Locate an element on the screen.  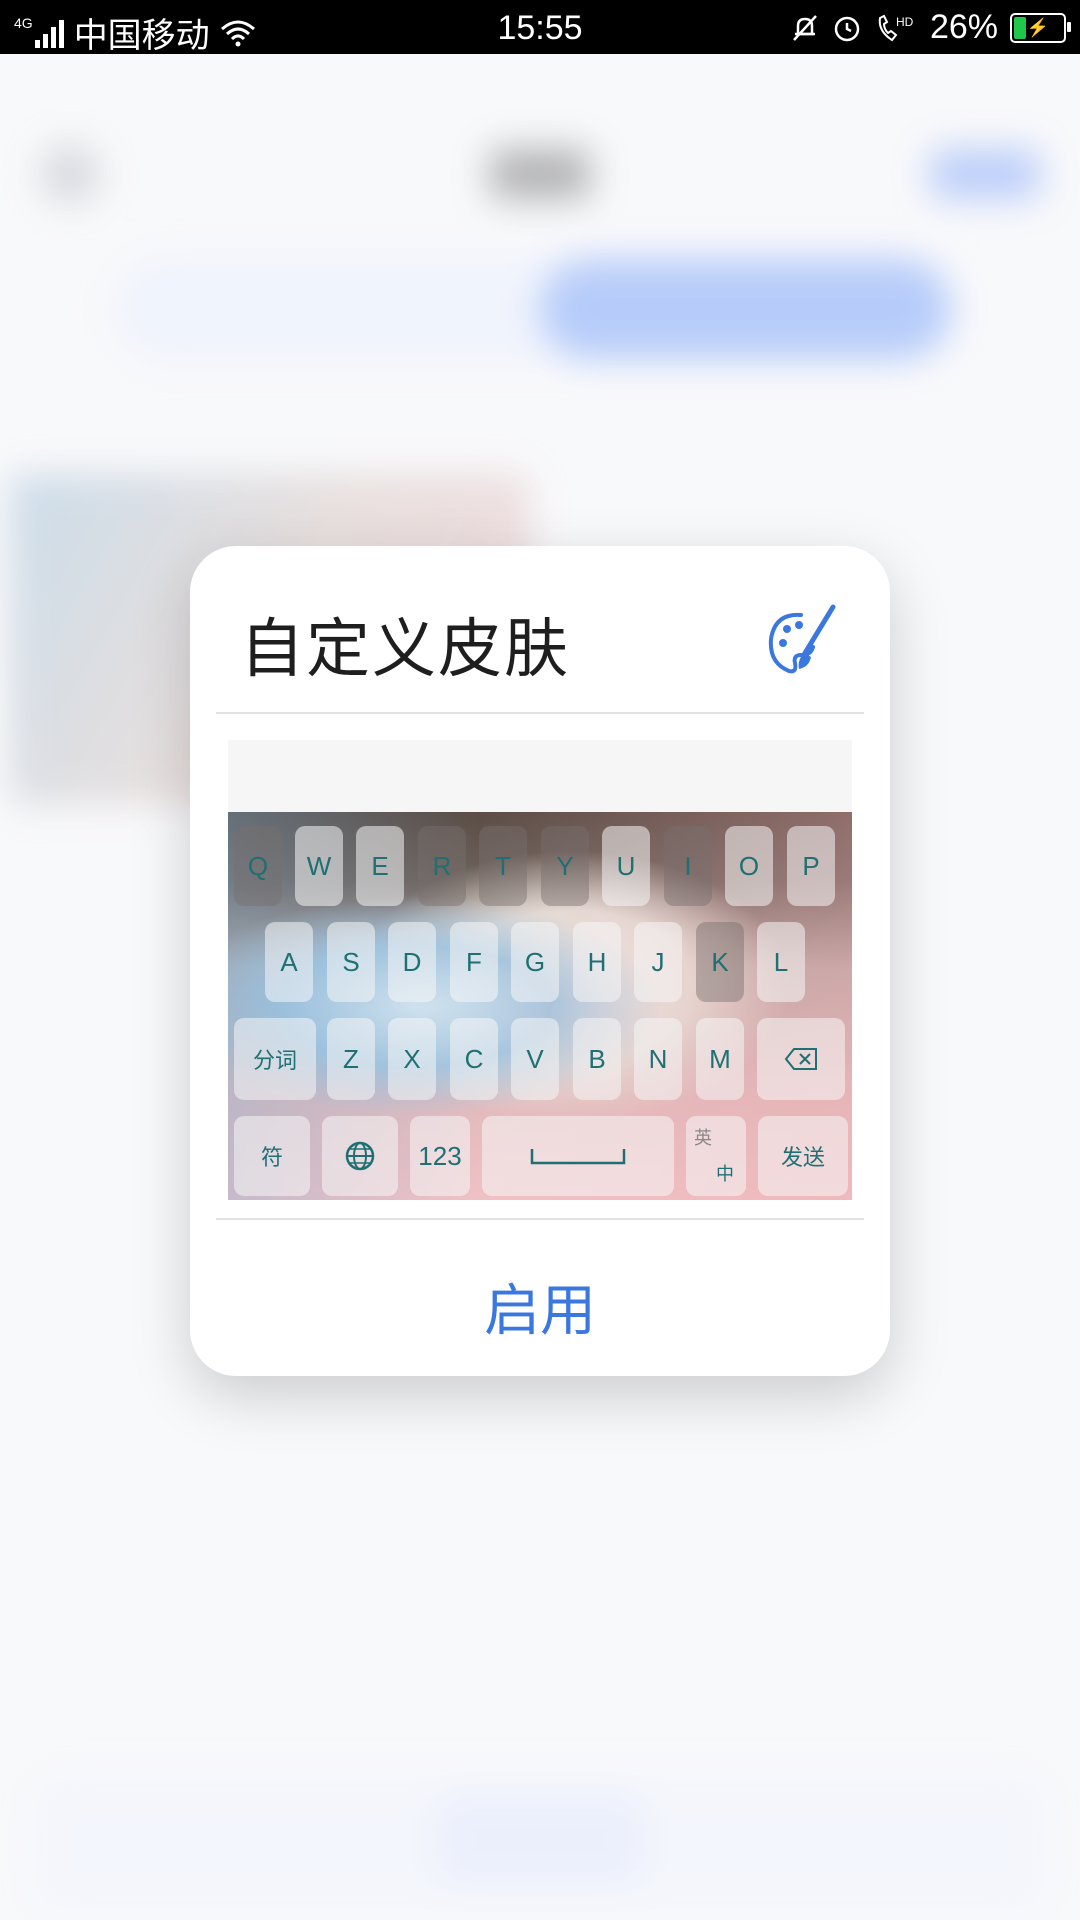
key-c: C is located at coordinates (474, 1059).